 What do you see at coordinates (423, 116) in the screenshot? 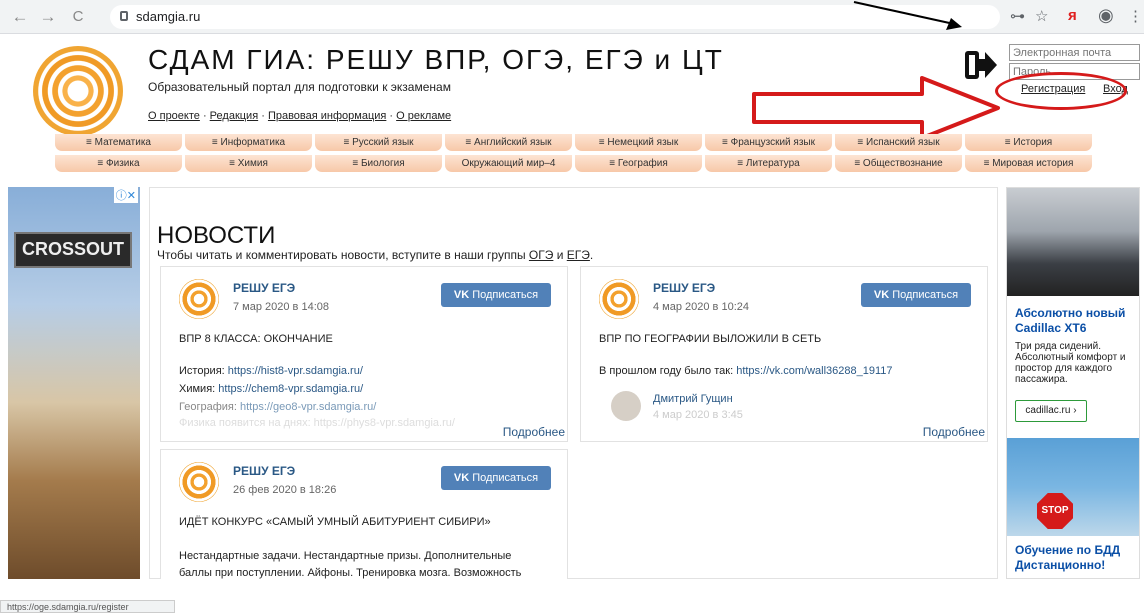
I see `ads-link: О рекламе` at bounding box center [423, 116].